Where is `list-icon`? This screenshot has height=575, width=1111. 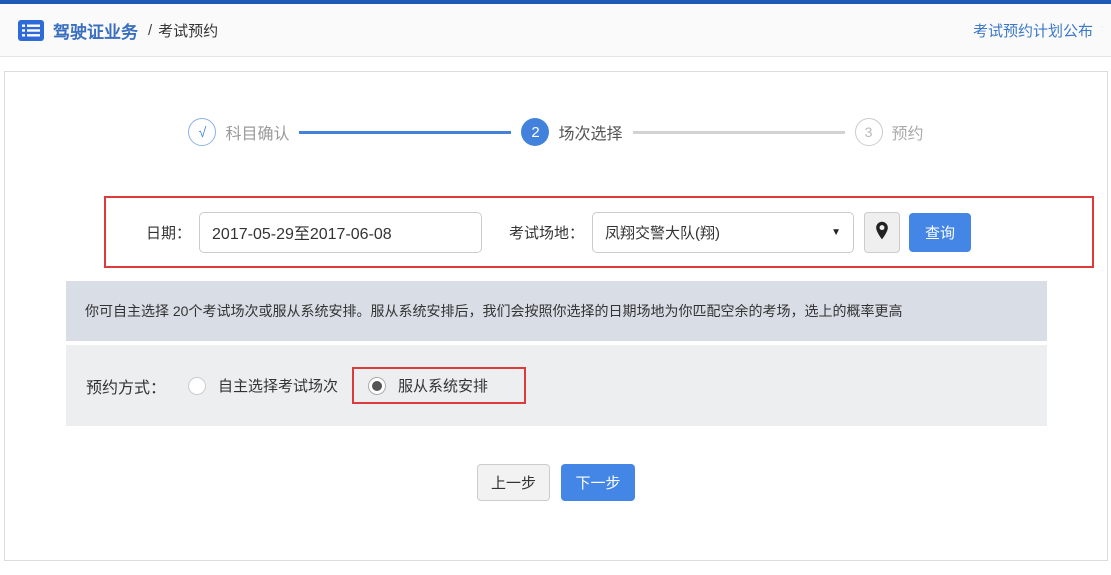 list-icon is located at coordinates (31, 30).